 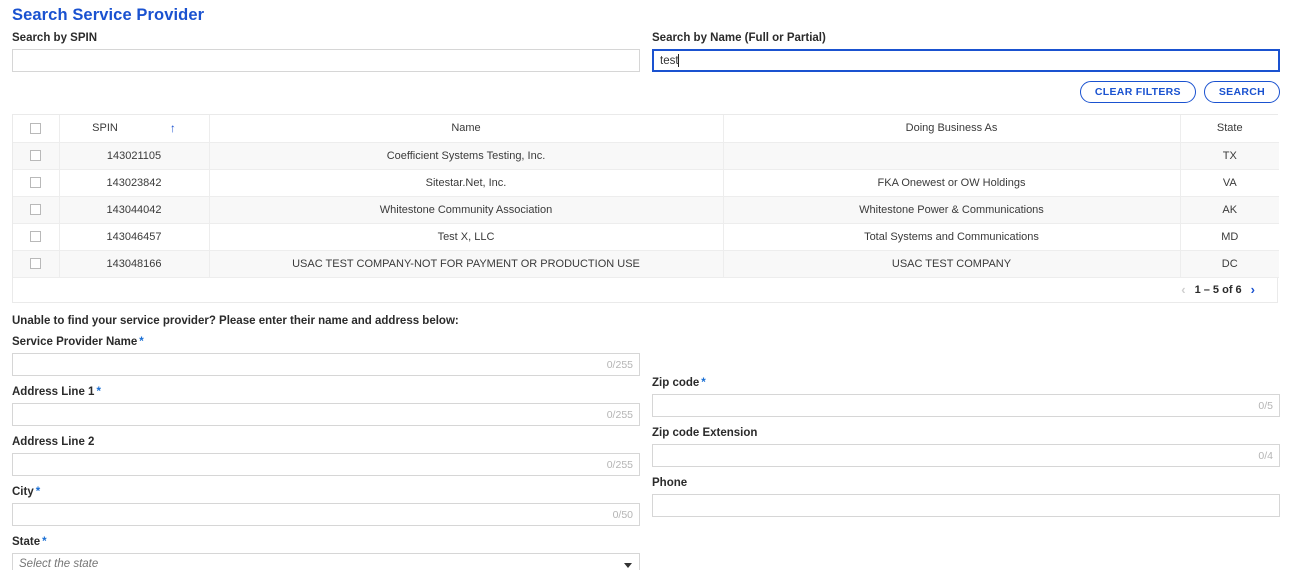 I want to click on phone-field: Phone, so click(x=966, y=496).